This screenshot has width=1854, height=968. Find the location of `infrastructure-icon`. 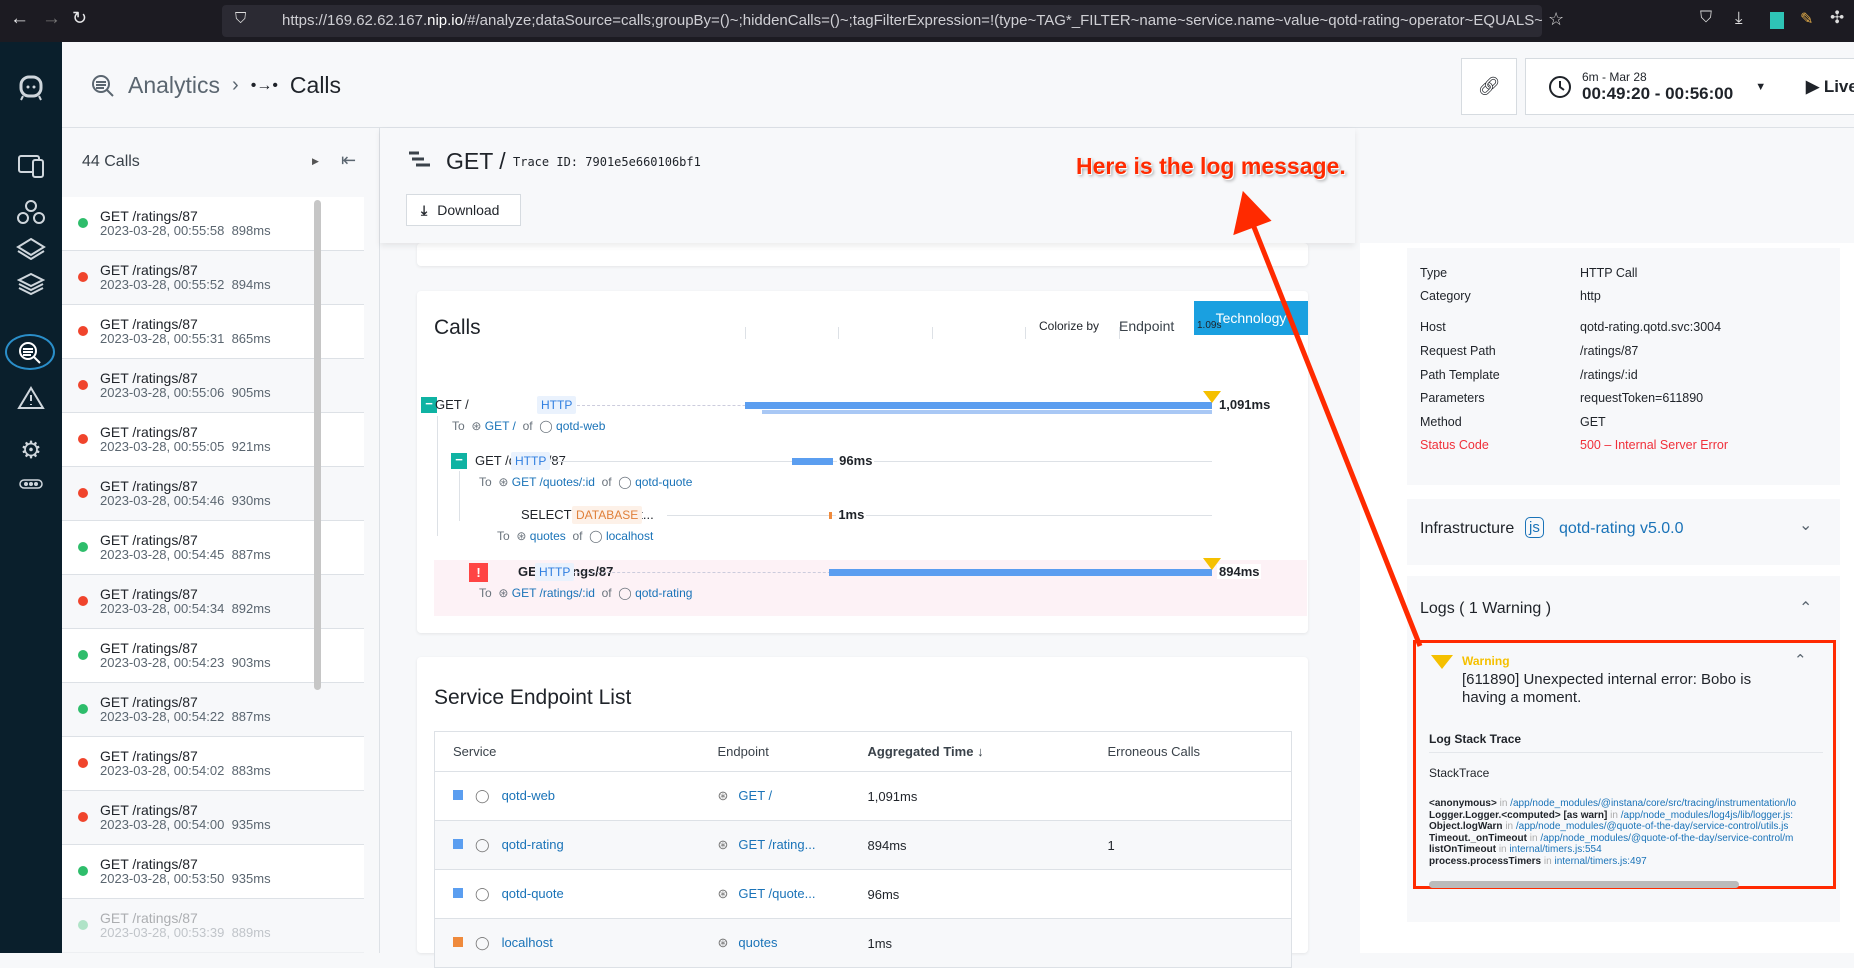

infrastructure-icon is located at coordinates (31, 284).